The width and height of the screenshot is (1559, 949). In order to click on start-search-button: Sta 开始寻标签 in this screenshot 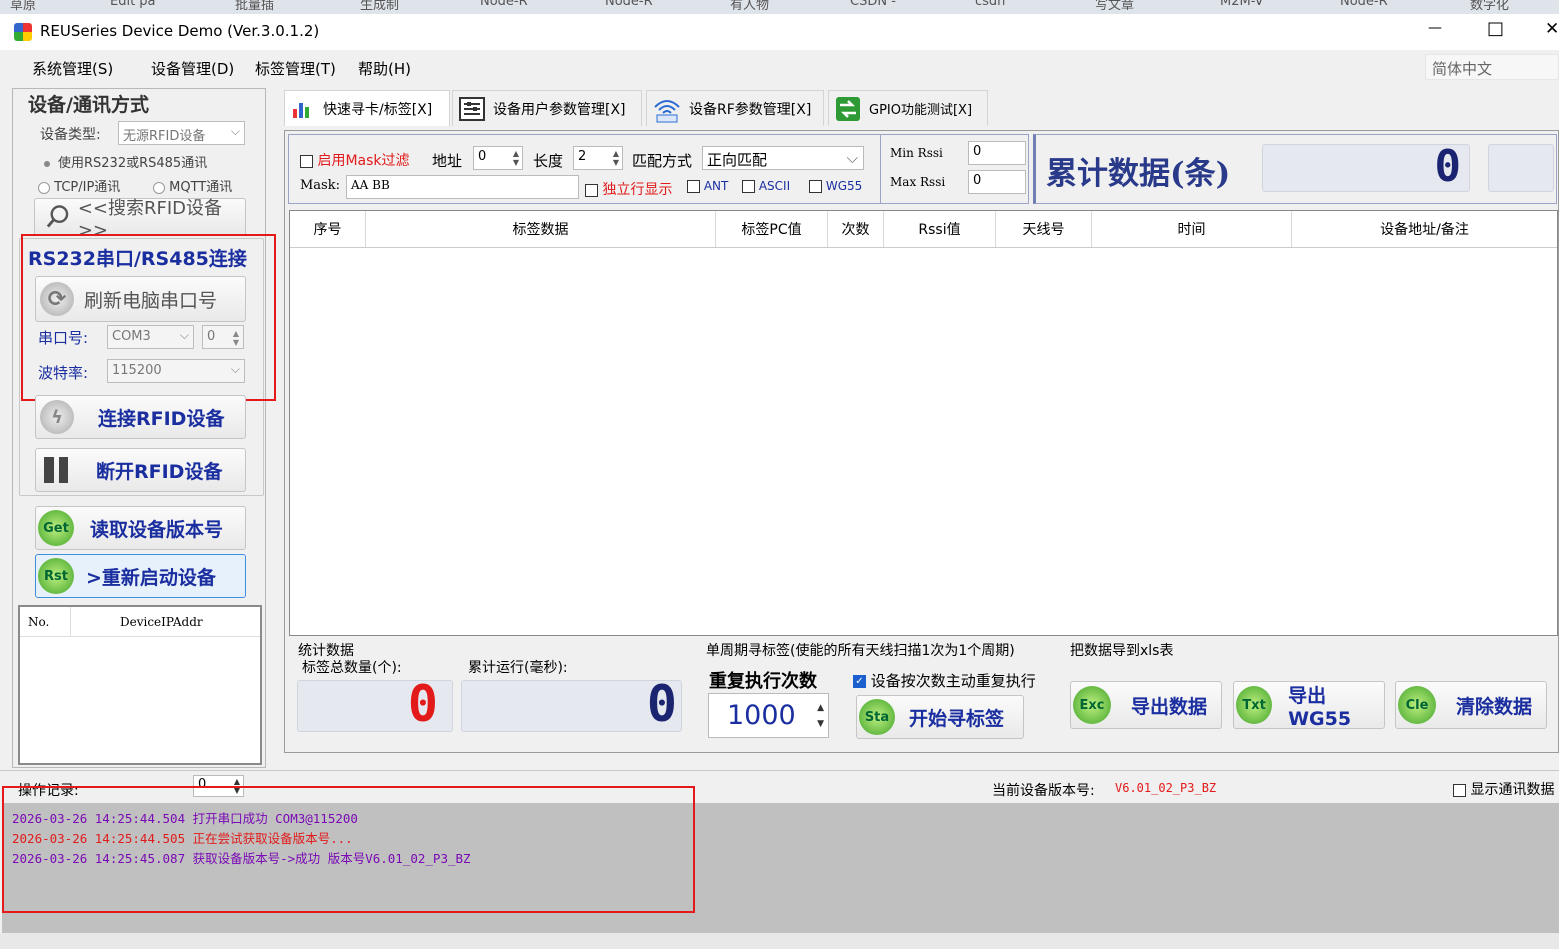, I will do `click(940, 717)`.